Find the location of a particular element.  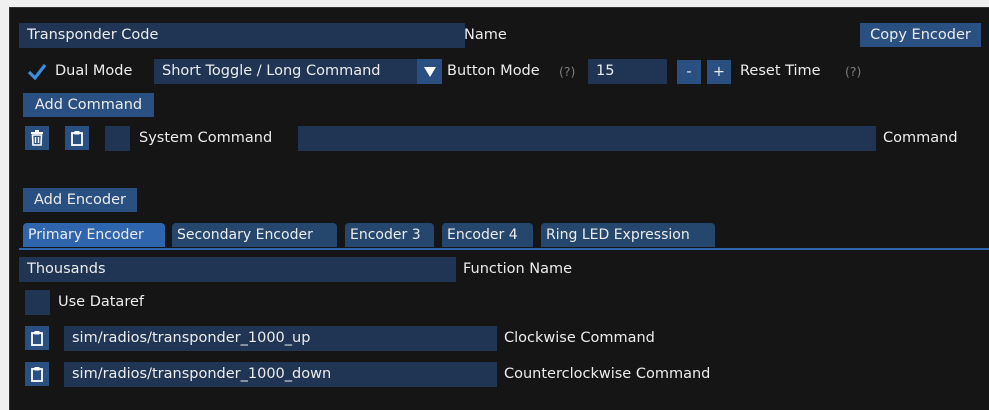

dropdown-arrow-icon is located at coordinates (429, 71).